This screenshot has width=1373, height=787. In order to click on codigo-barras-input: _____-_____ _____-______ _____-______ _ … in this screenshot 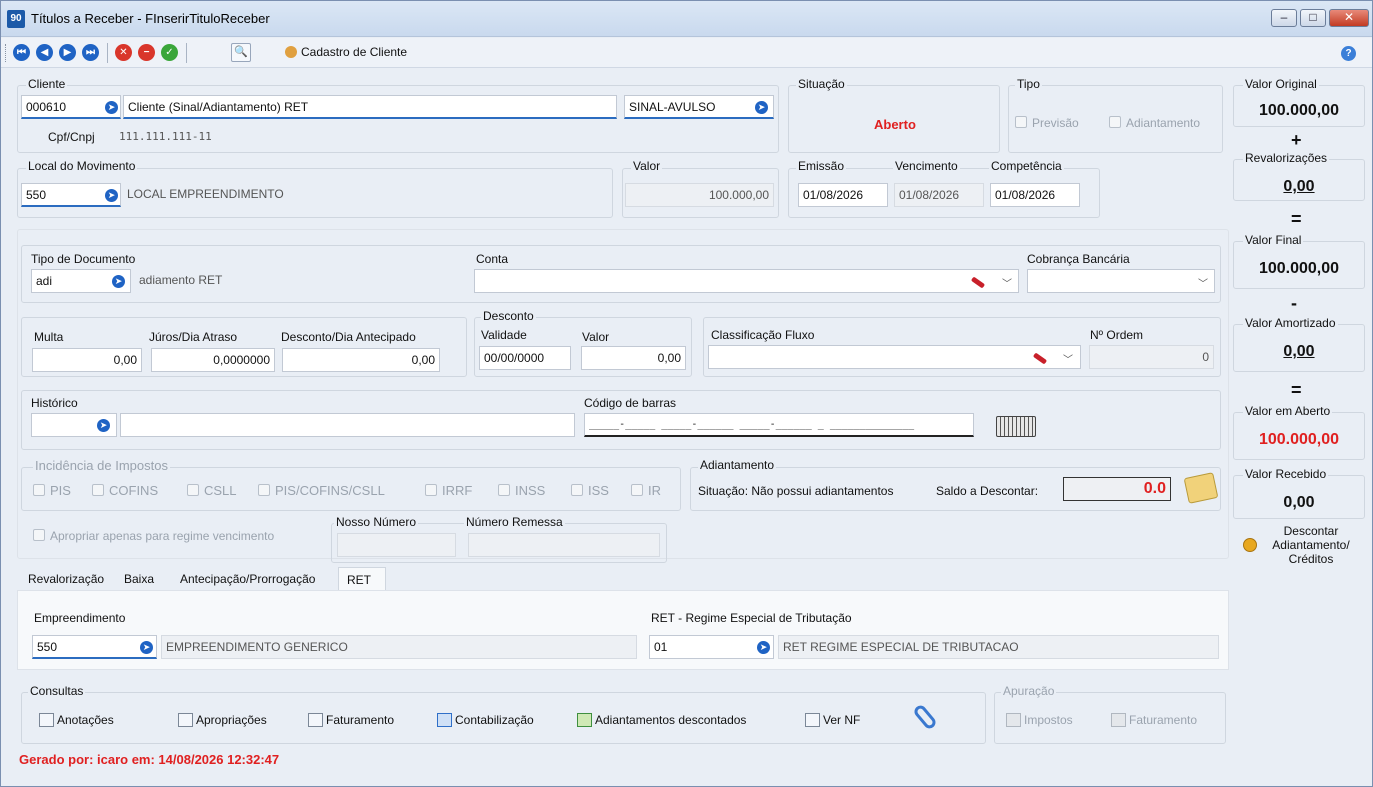, I will do `click(779, 425)`.